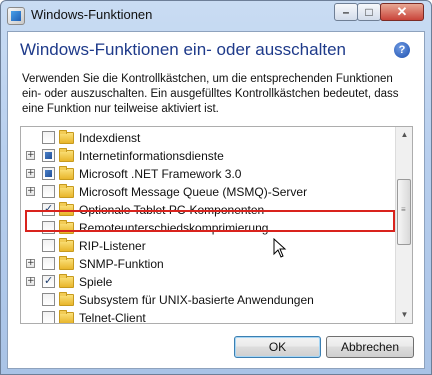 This screenshot has height=375, width=432. Describe the element at coordinates (208, 138) in the screenshot. I see `feature-item: Indexdienst` at that location.